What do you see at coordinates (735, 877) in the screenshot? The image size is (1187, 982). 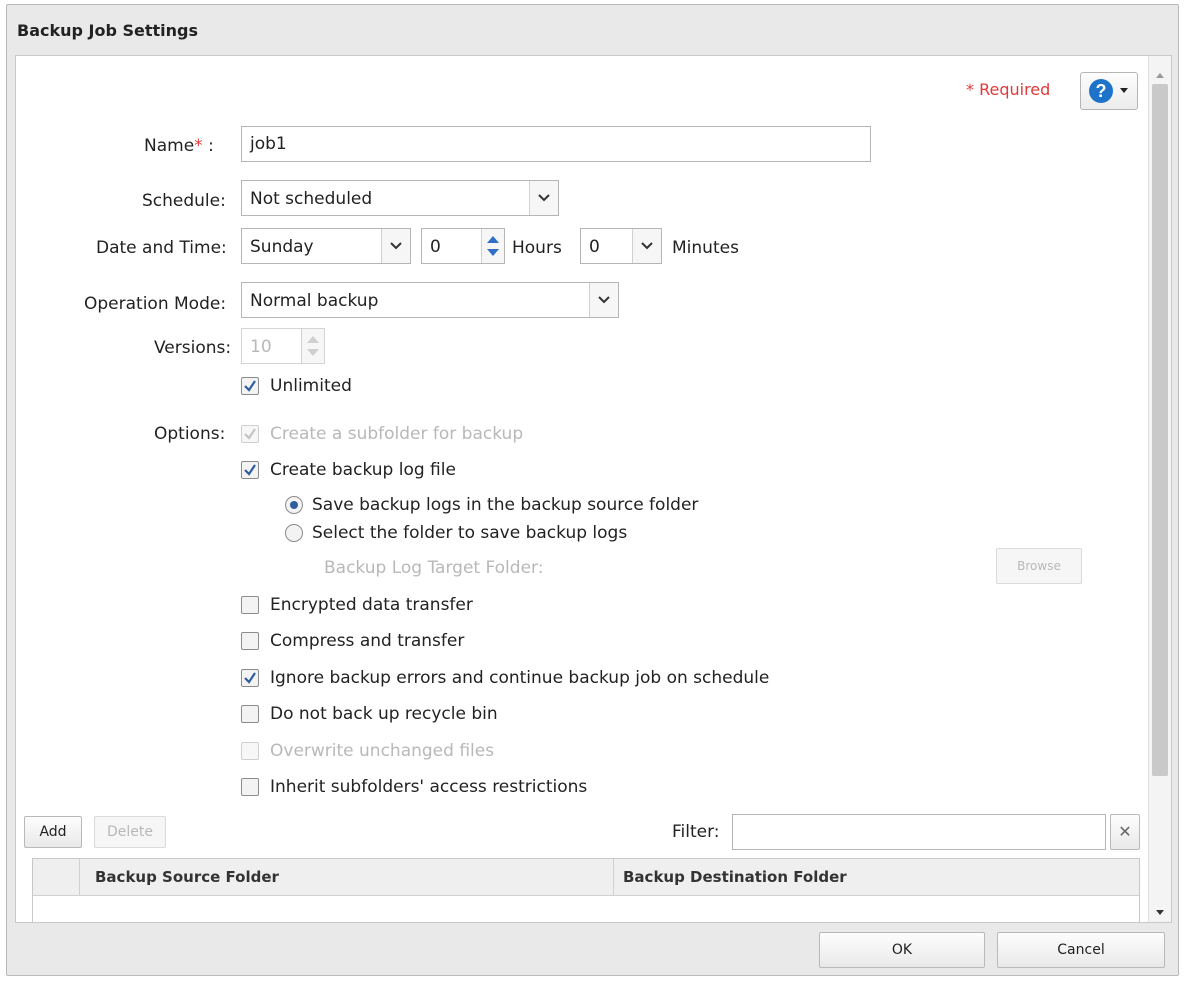 I see `column-header-destination: Backup Destination Folder` at bounding box center [735, 877].